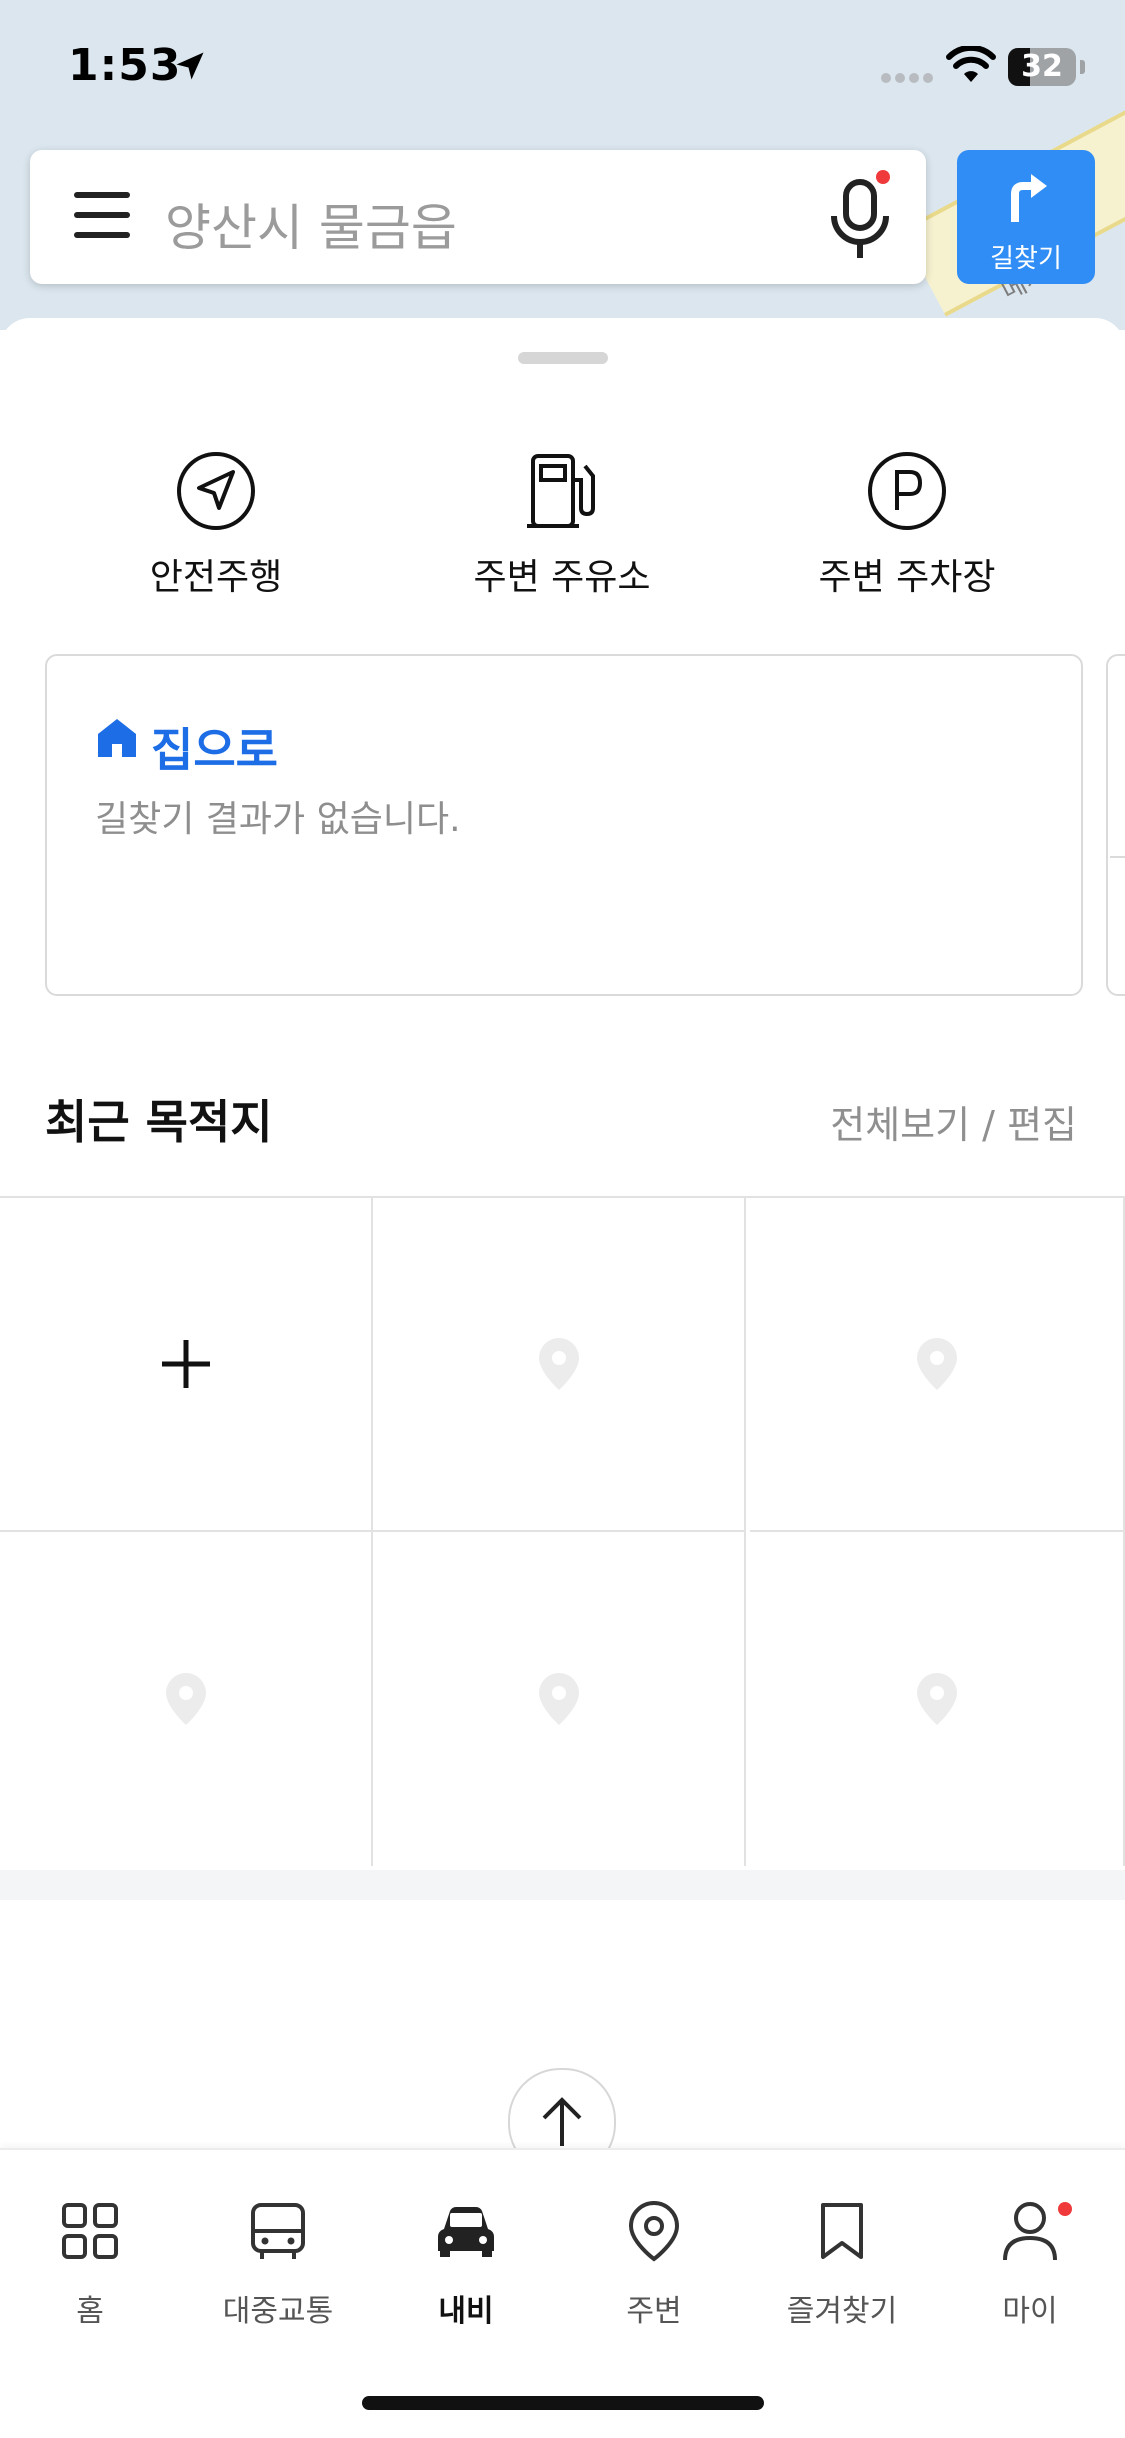  Describe the element at coordinates (102, 217) in the screenshot. I see `menu-icon` at that location.